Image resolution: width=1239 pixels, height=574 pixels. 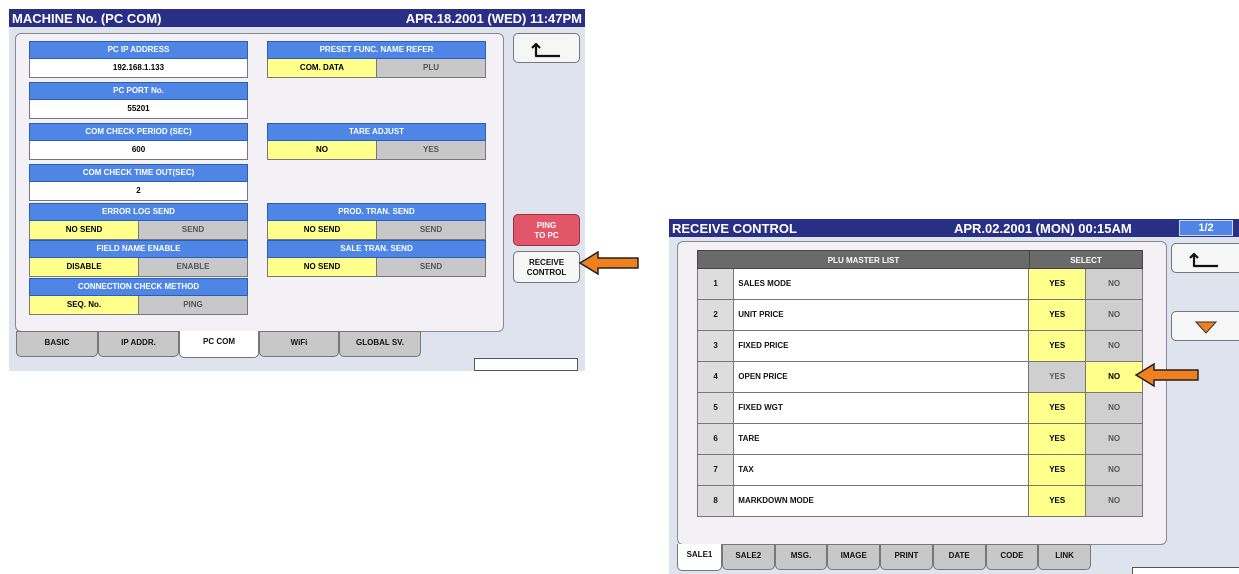 What do you see at coordinates (716, 377) in the screenshot?
I see `row-number: 4` at bounding box center [716, 377].